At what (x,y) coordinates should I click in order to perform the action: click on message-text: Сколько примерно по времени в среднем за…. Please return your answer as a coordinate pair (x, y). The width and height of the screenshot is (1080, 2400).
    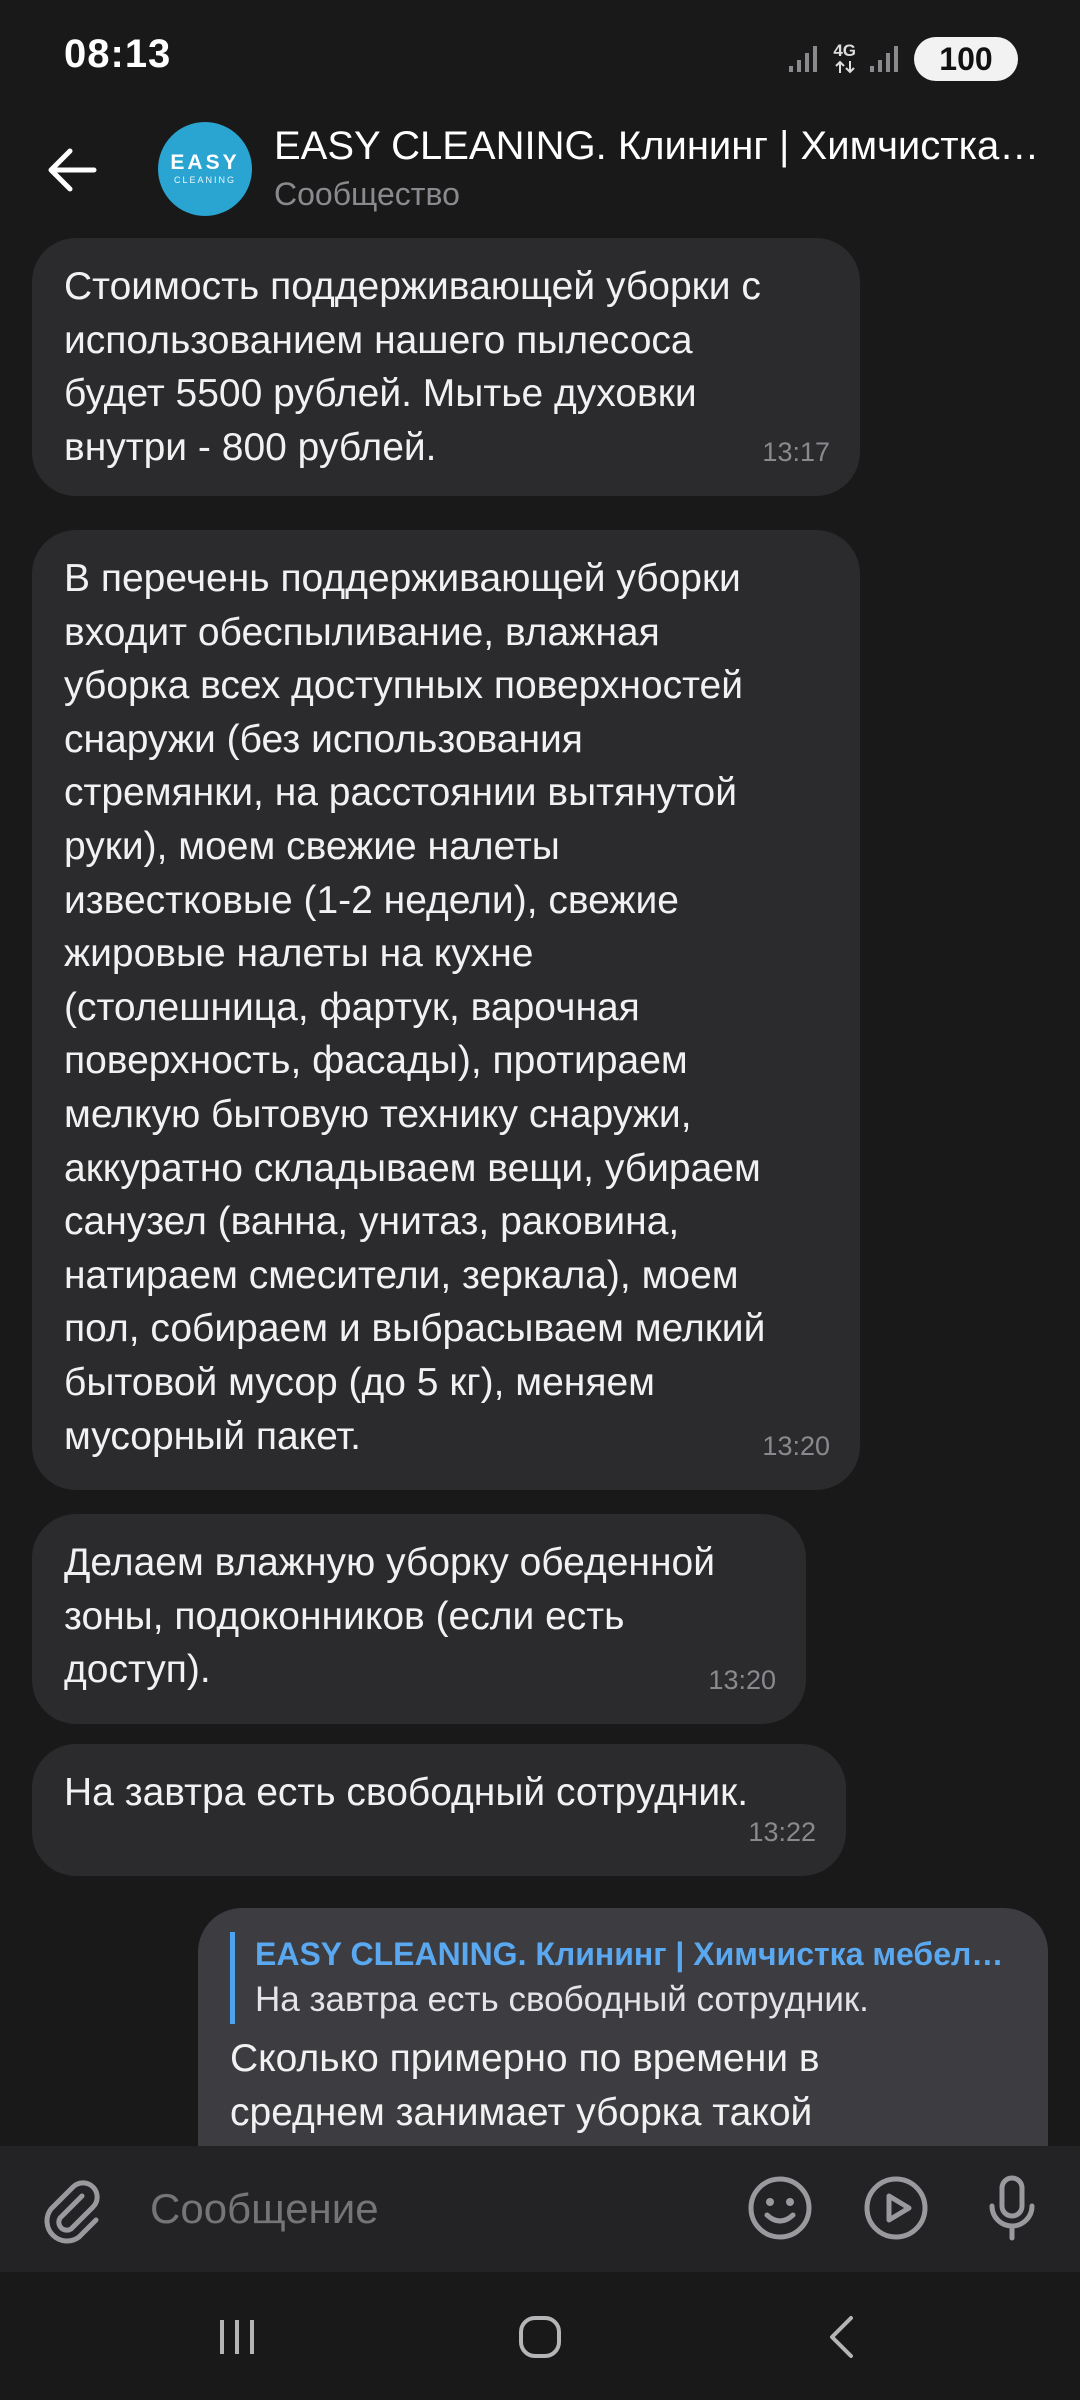
    Looking at the image, I should click on (525, 2085).